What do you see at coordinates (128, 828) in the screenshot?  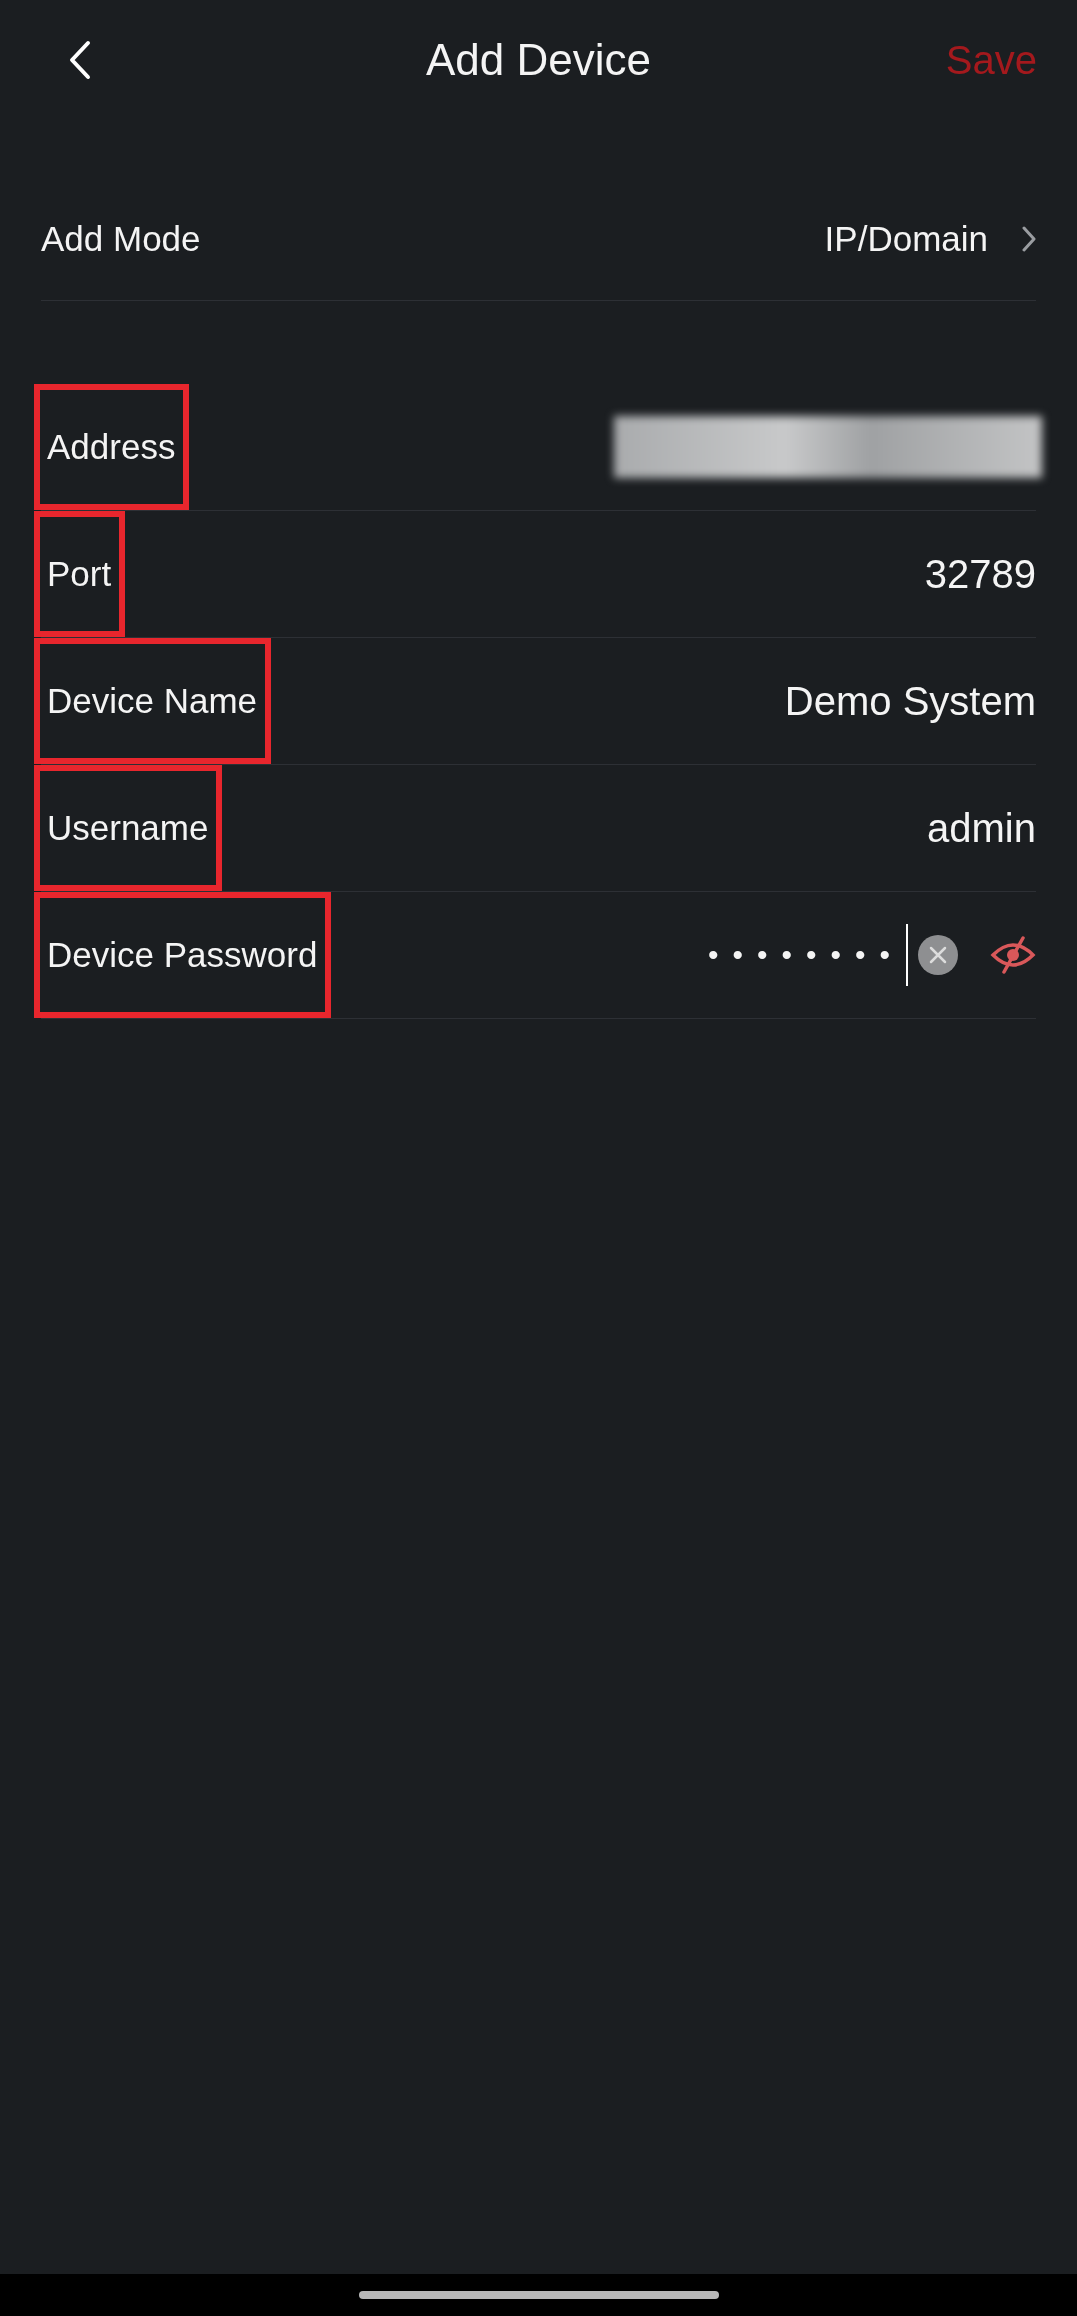 I see `field-label: Username` at bounding box center [128, 828].